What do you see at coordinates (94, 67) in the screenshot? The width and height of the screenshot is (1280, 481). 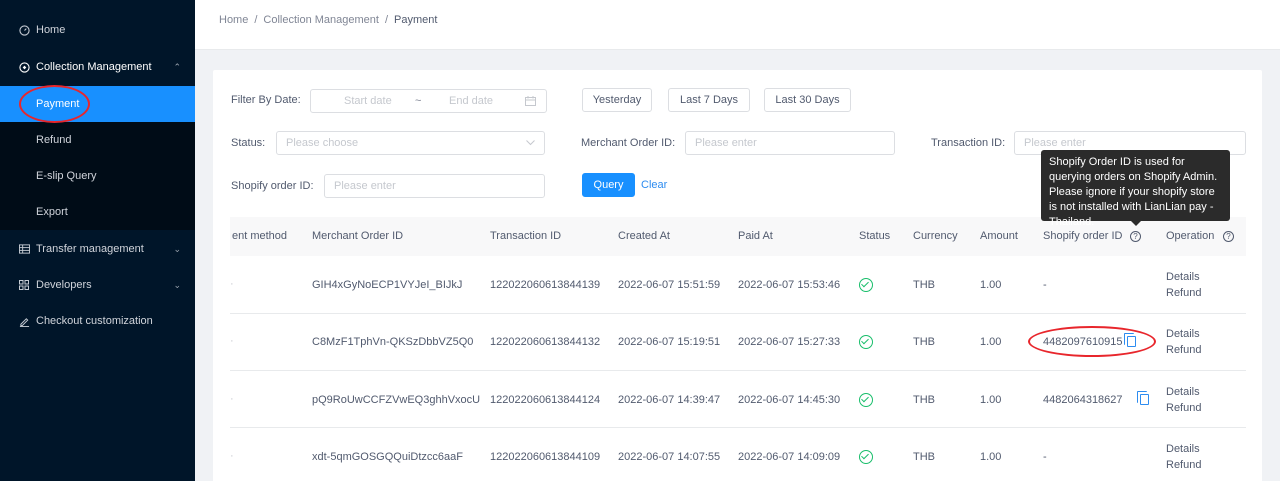 I see `sidebar-item-label: Collection Management` at bounding box center [94, 67].